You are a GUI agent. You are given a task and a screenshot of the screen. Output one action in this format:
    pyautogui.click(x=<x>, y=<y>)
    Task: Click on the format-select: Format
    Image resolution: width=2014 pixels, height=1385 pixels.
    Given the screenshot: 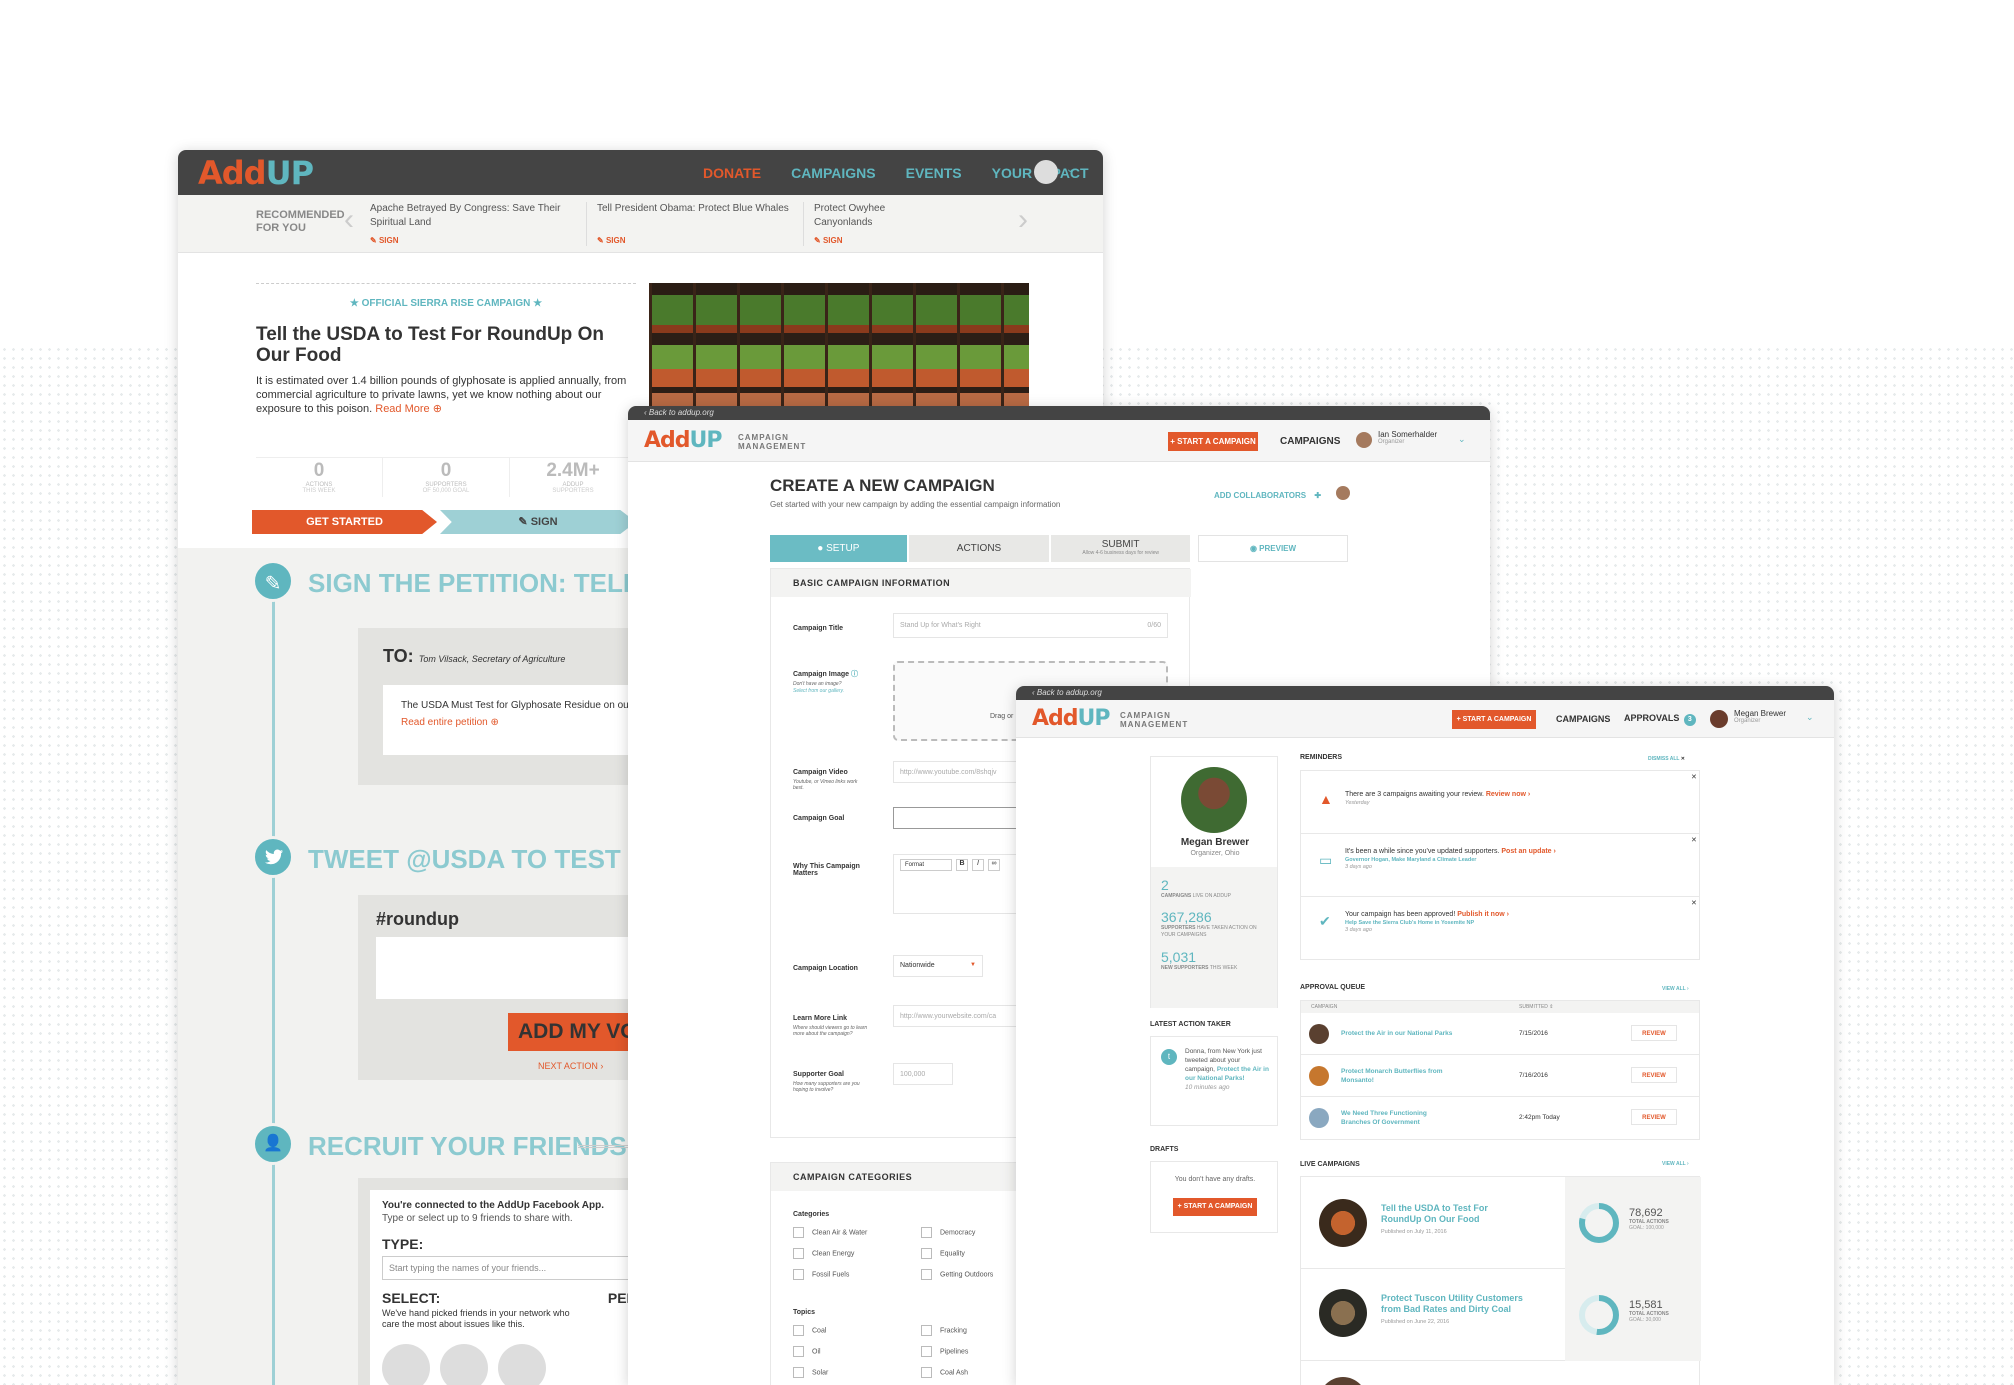 What is the action you would take?
    pyautogui.click(x=926, y=865)
    